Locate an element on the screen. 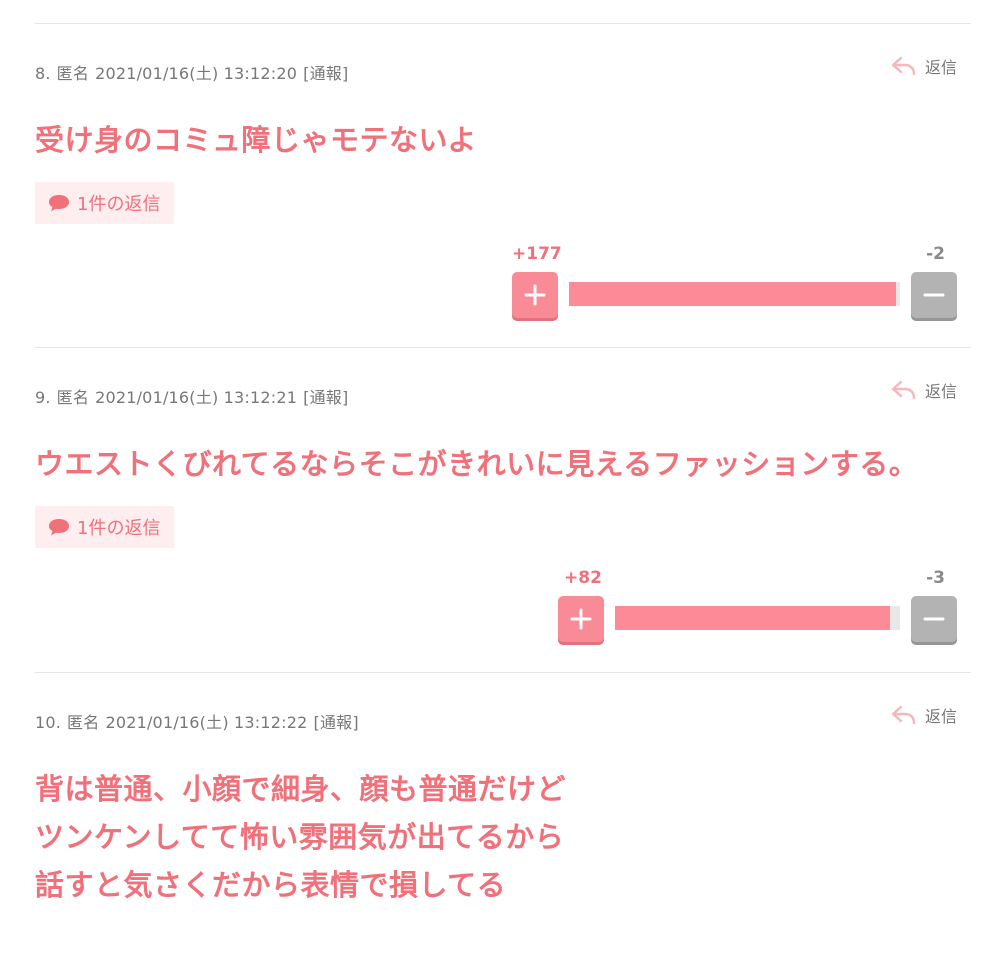 The image size is (981, 973). vote-area: +82 -3 is located at coordinates (757, 606).